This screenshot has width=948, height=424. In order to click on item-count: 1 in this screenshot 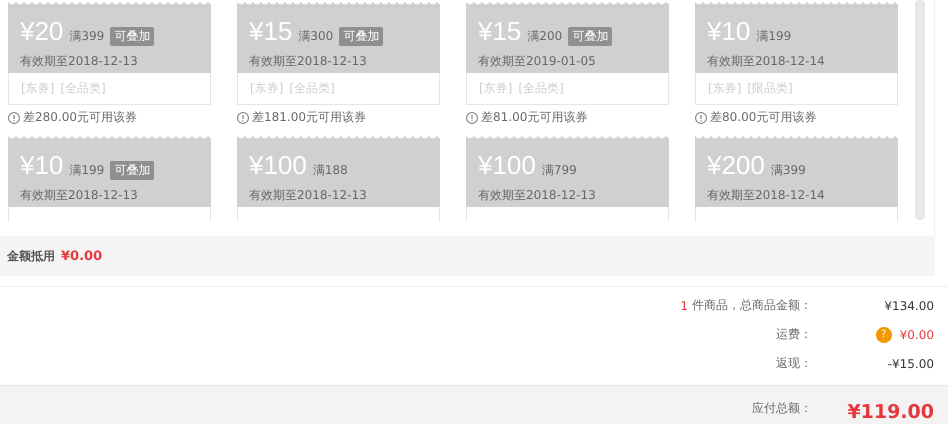, I will do `click(684, 305)`.